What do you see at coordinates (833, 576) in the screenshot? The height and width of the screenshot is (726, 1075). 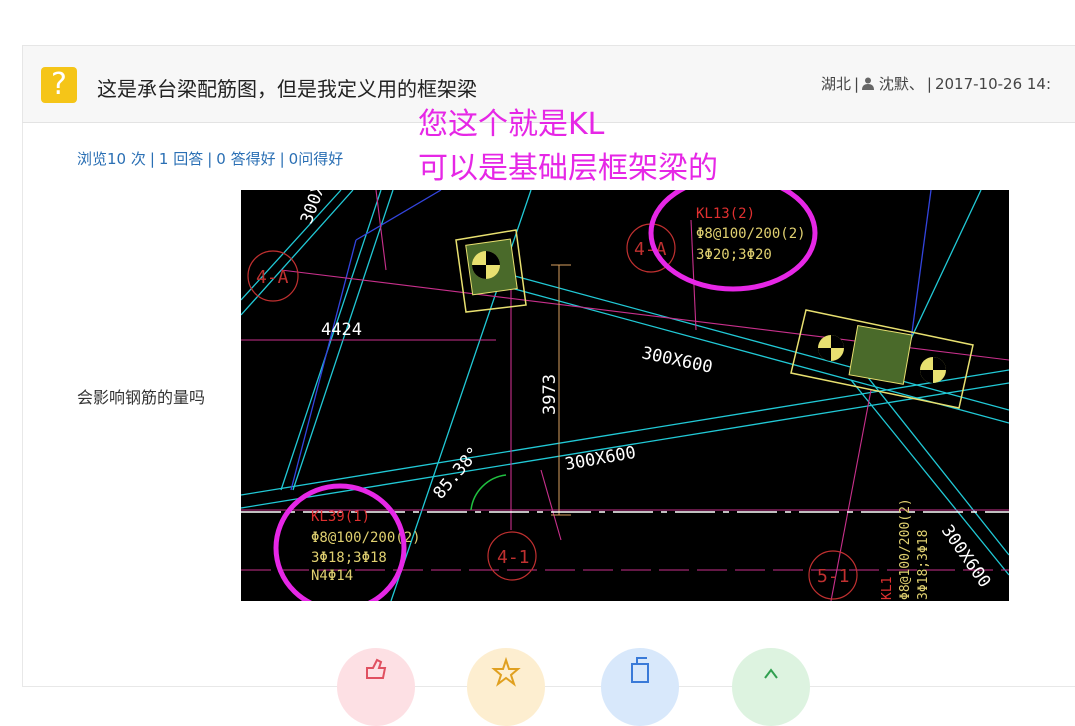 I see `axis-label-51: 5-1` at bounding box center [833, 576].